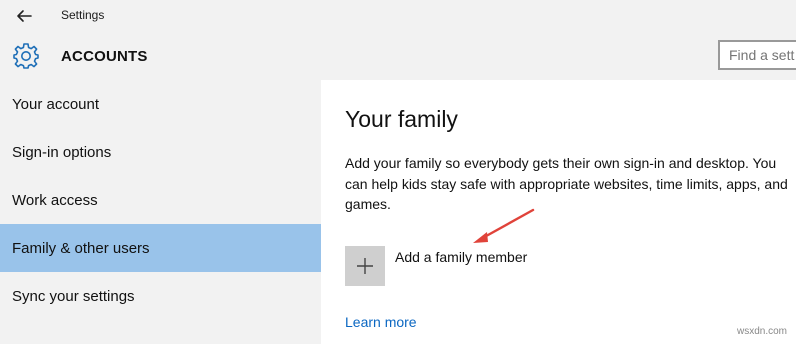 This screenshot has height=344, width=796. Describe the element at coordinates (398, 56) in the screenshot. I see `header: ACCOUNTS` at that location.